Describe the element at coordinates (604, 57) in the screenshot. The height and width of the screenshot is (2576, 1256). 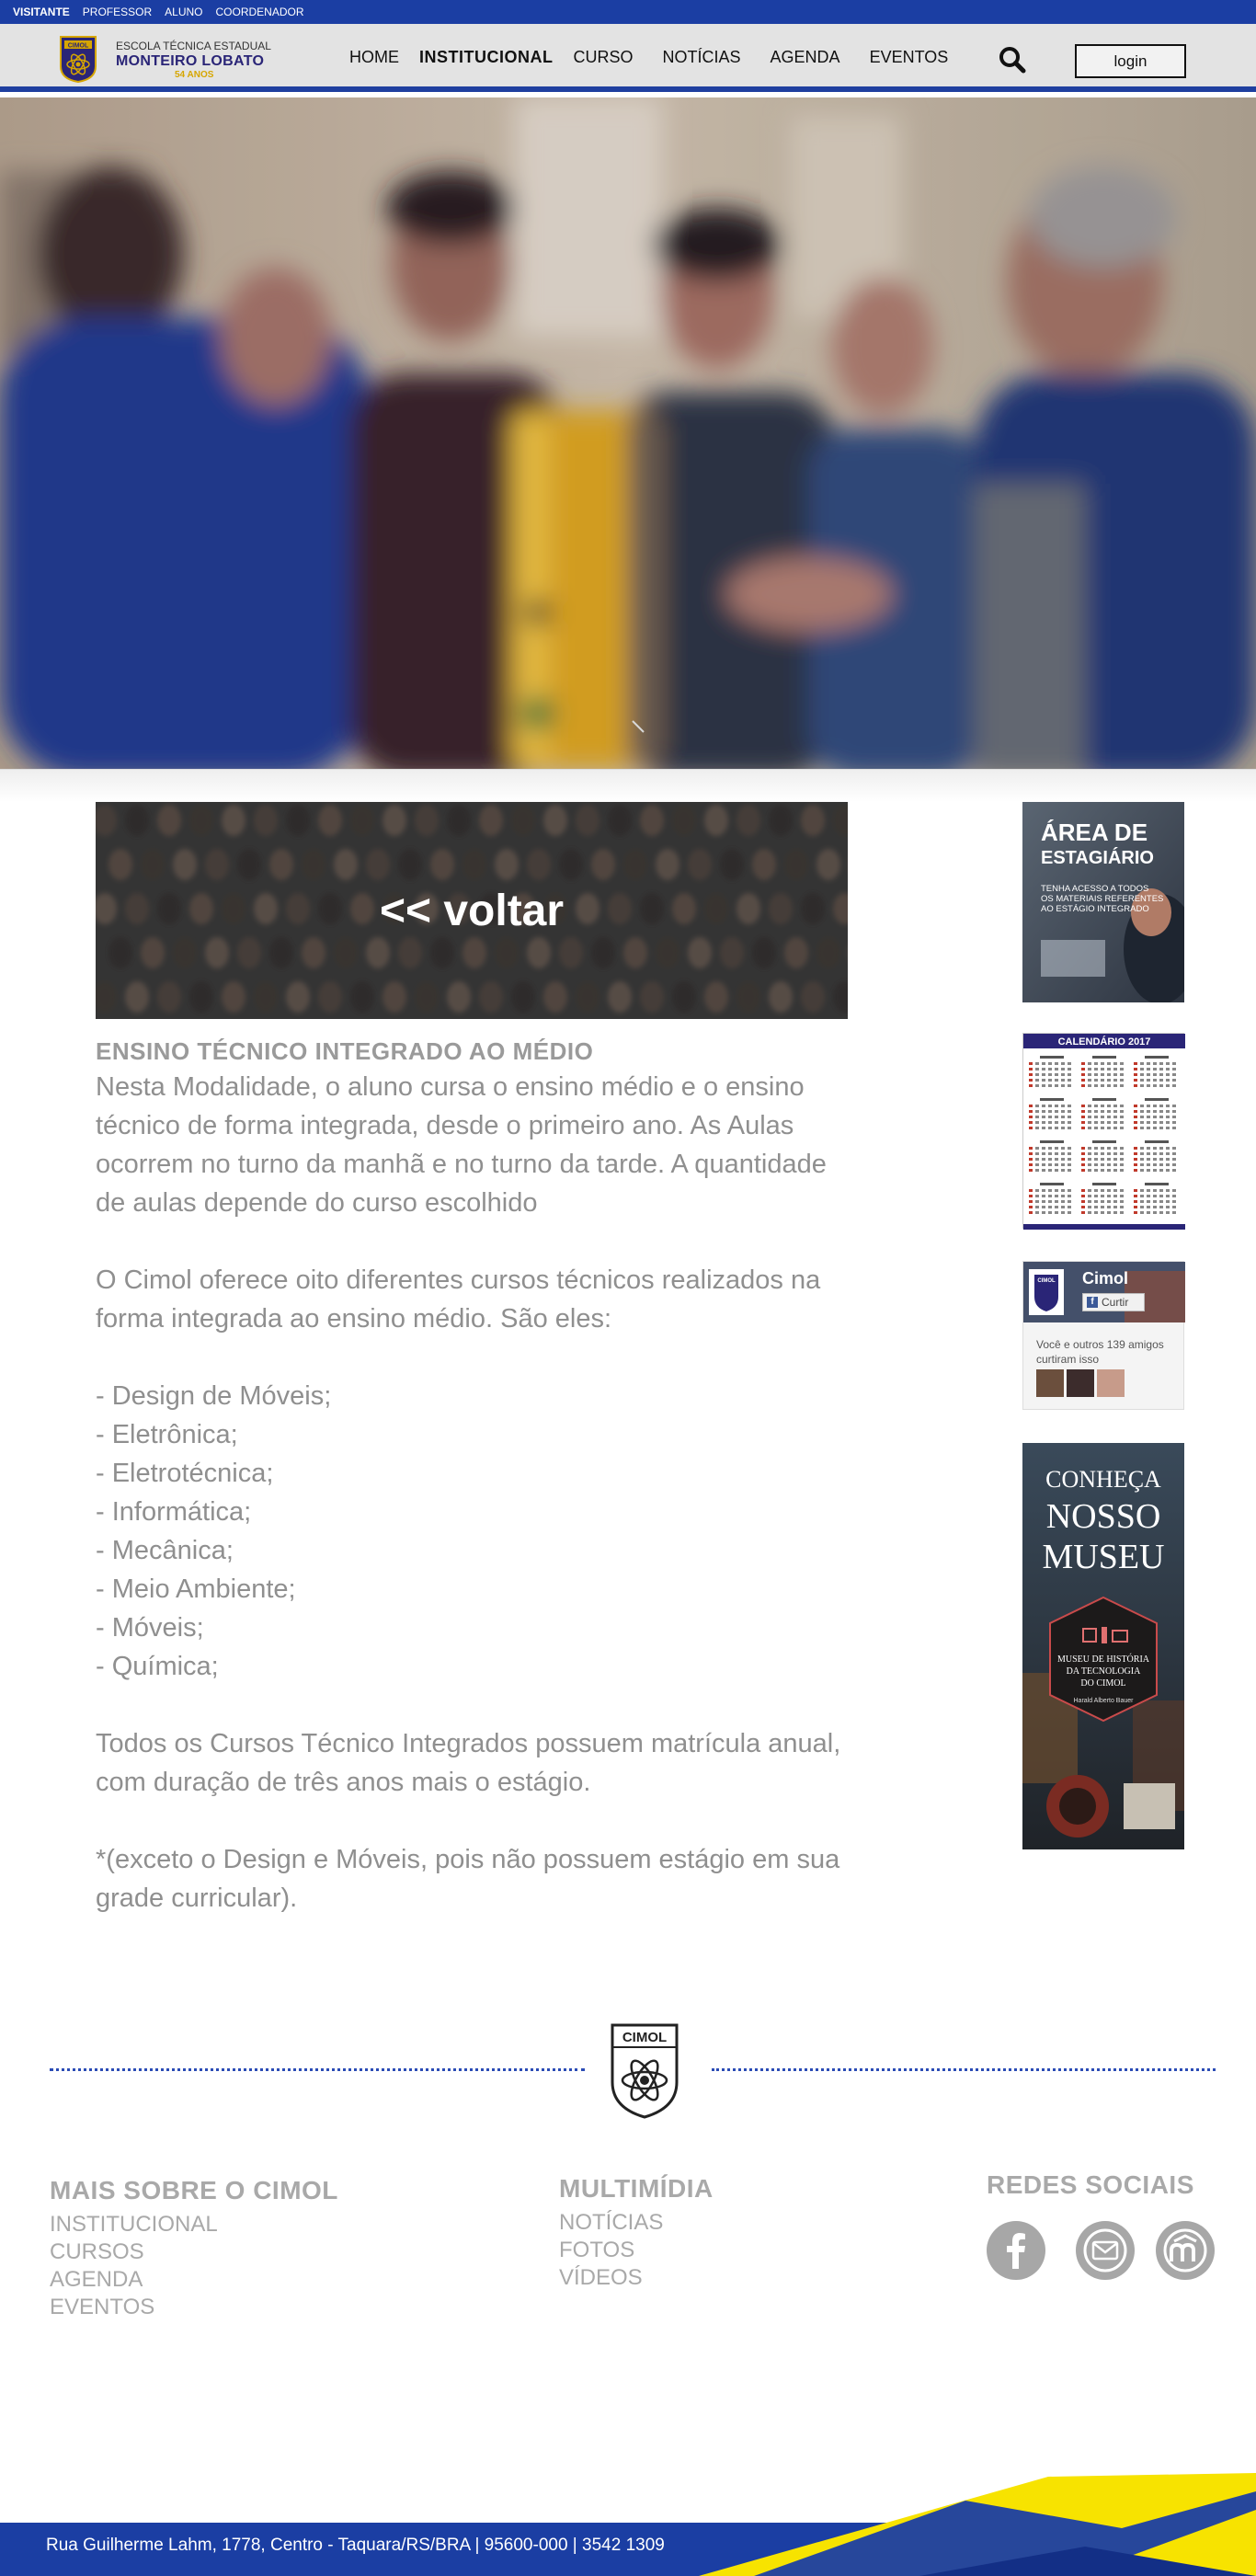
I see `nav-curso: CURSO` at that location.